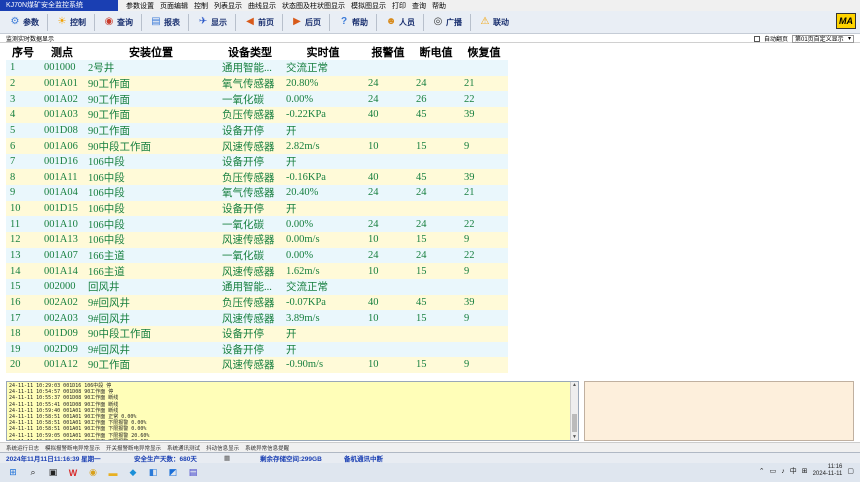 Image resolution: width=860 pixels, height=482 pixels. I want to click on cell-device-type: 风速传感器, so click(250, 146).